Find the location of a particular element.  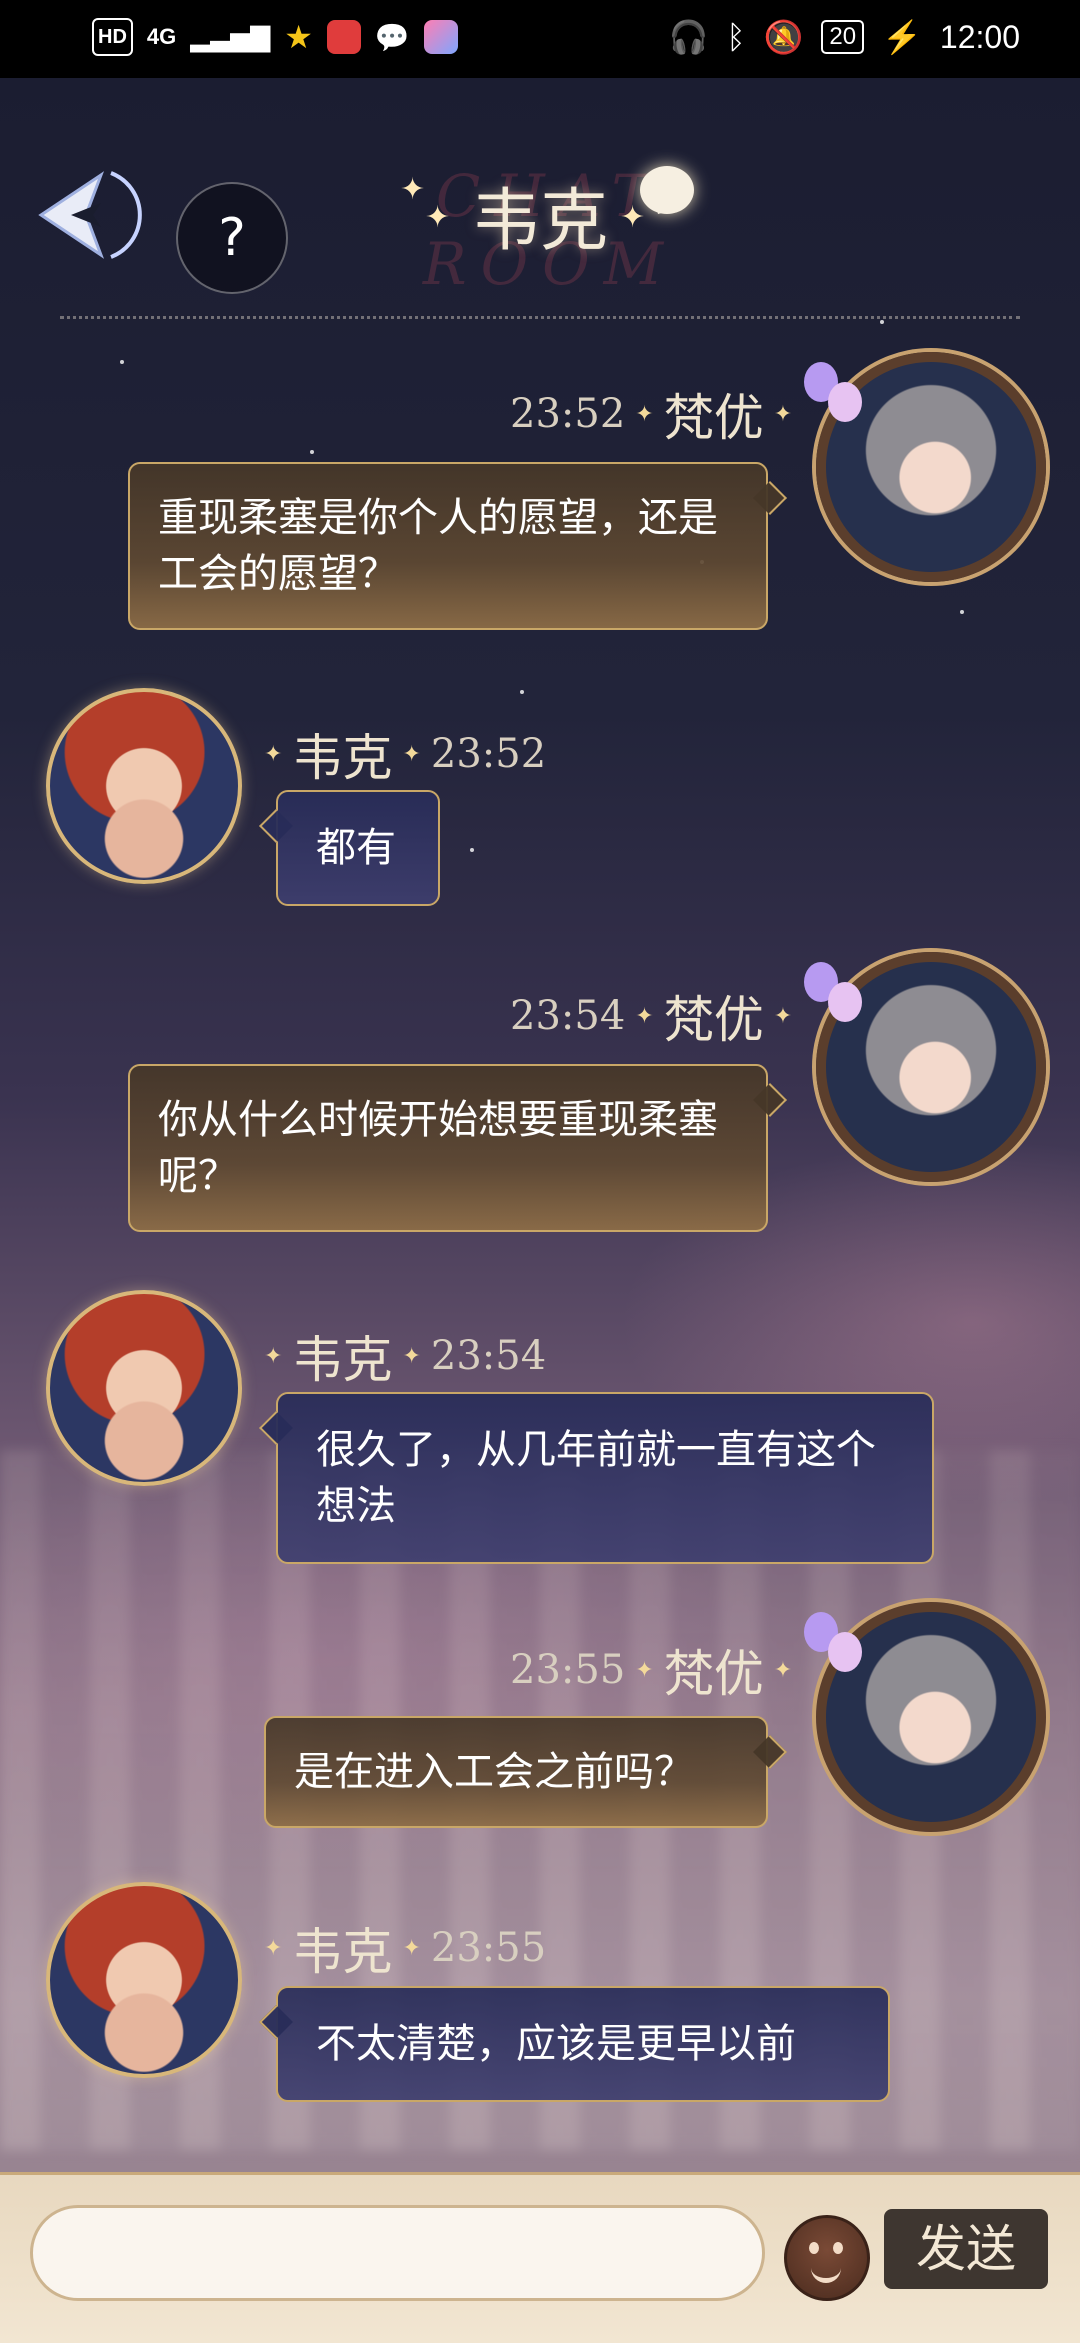

message-bubble: 不太清楚，应该是更早以前 is located at coordinates (583, 2044).